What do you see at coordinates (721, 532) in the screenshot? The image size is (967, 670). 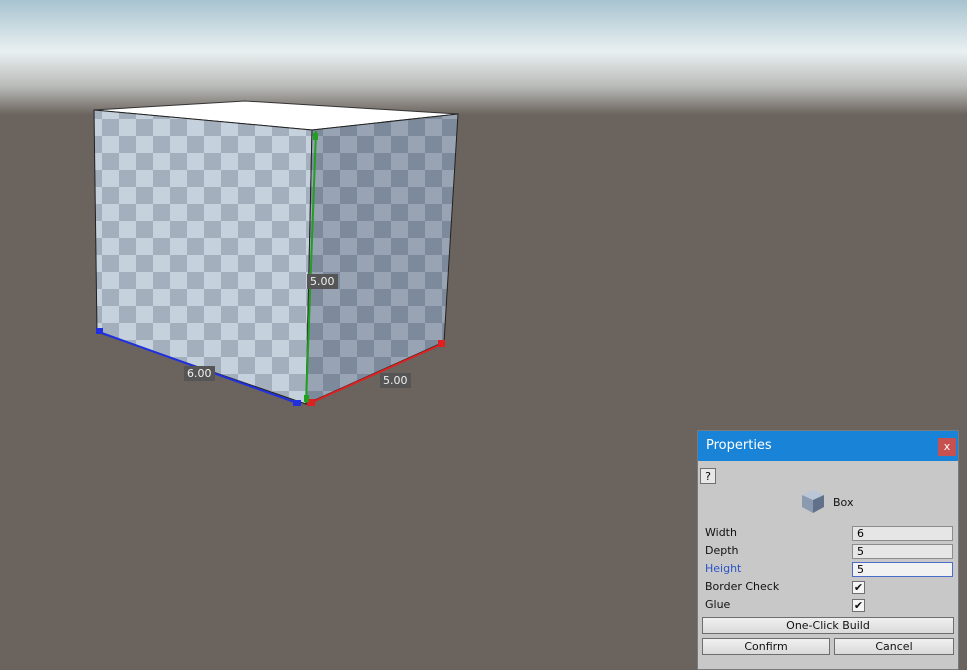 I see `width-label: Width` at bounding box center [721, 532].